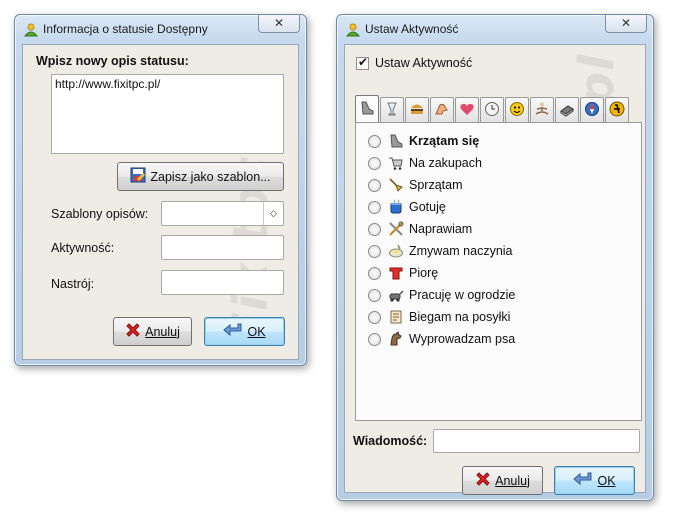  I want to click on tab-glass, so click(392, 109).